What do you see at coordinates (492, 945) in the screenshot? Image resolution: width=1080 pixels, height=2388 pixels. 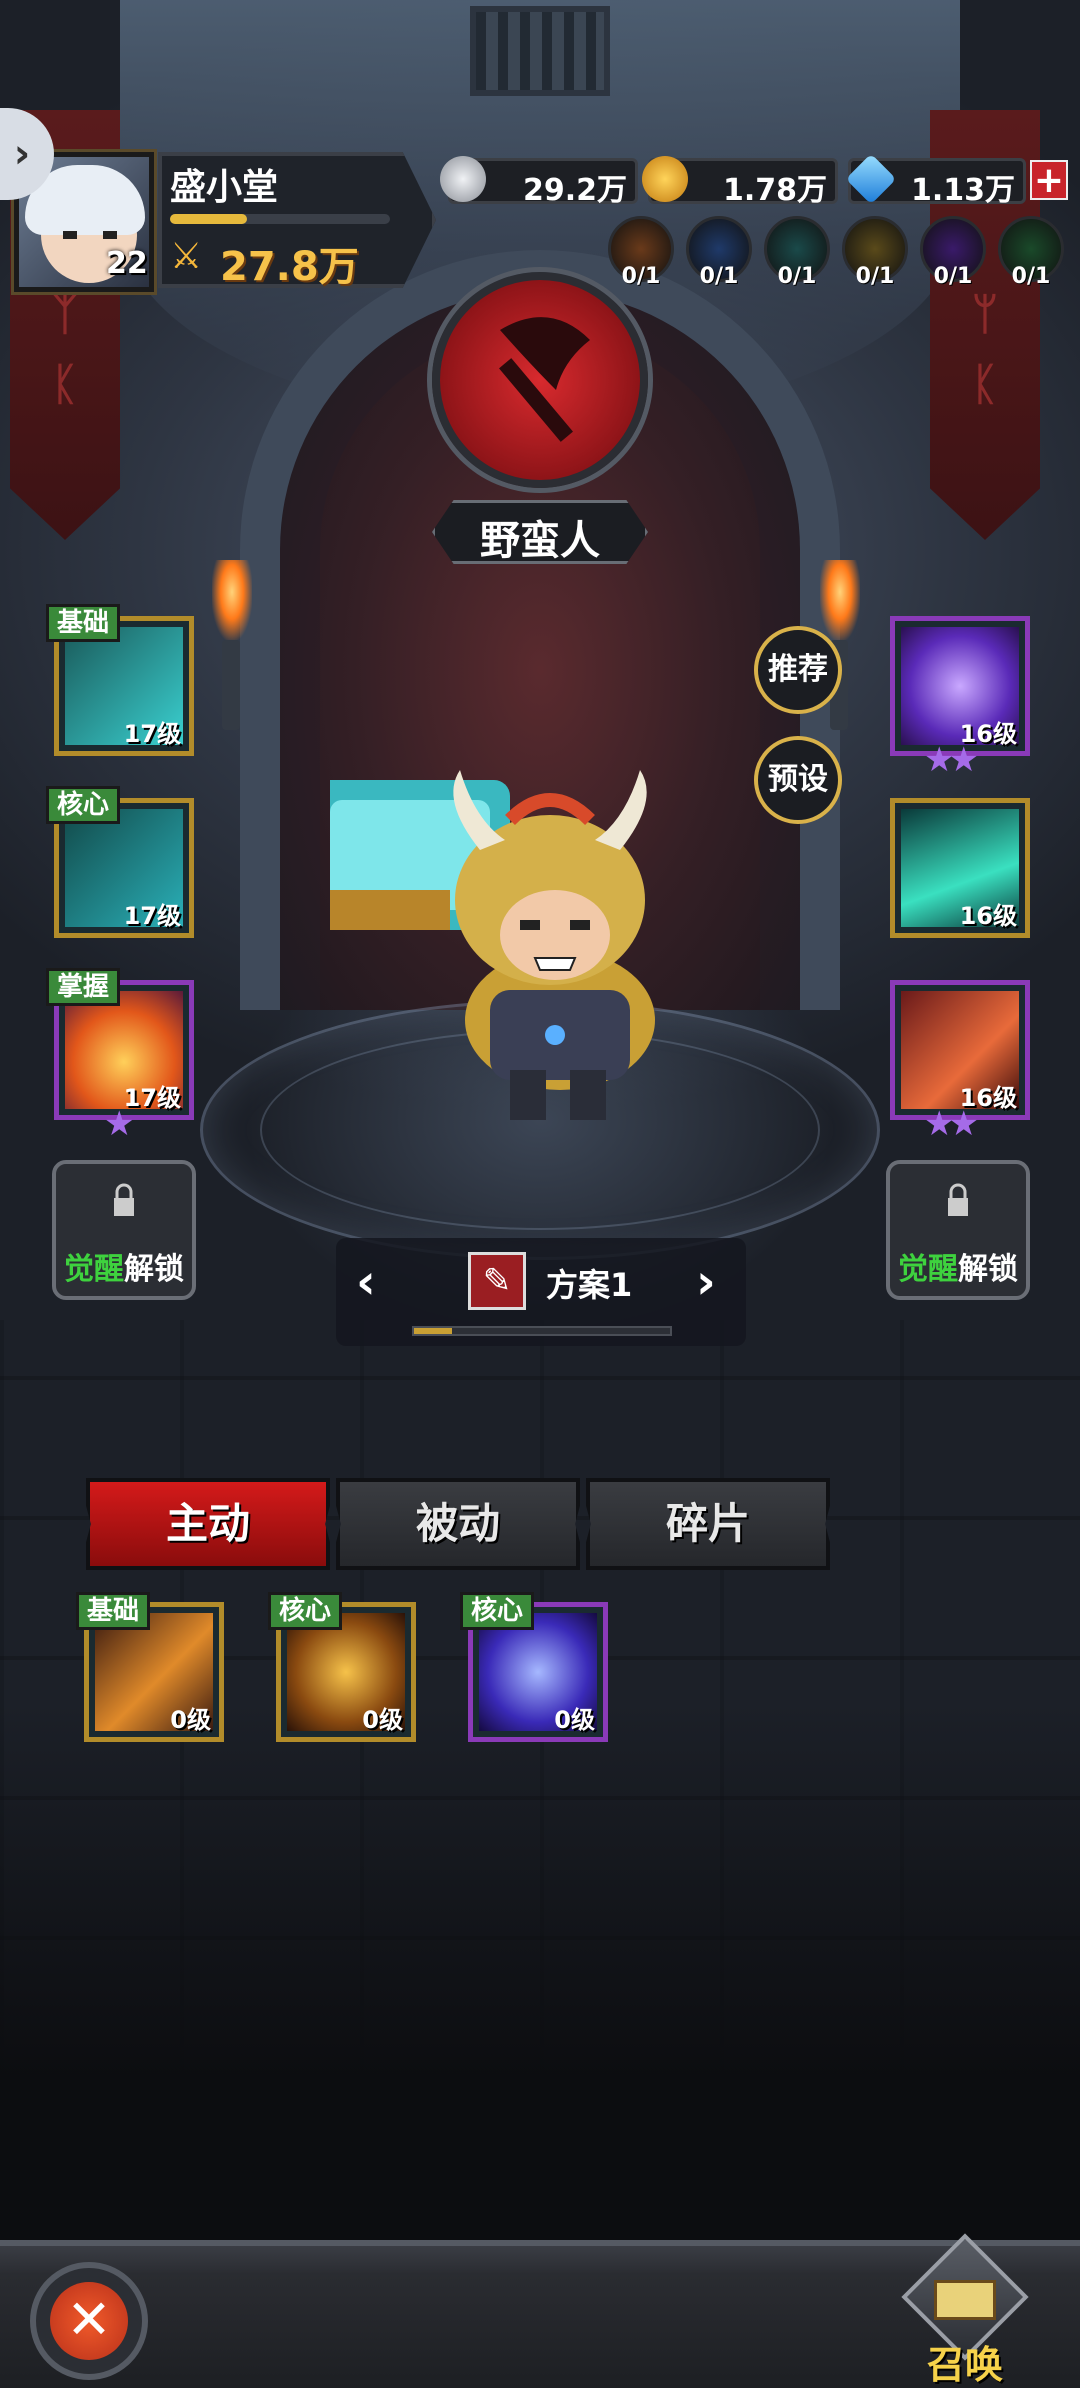 I see `barbarian-hero` at bounding box center [492, 945].